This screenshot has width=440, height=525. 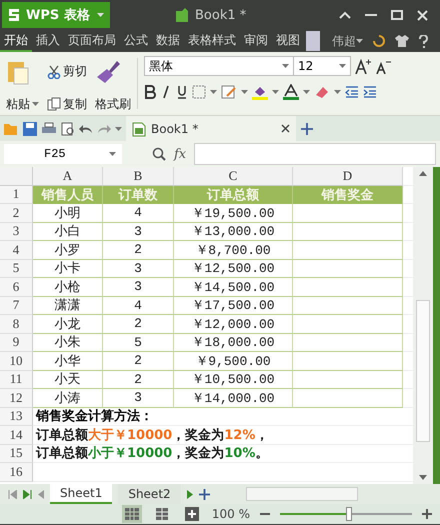 I want to click on normal-view-button, so click(x=132, y=514).